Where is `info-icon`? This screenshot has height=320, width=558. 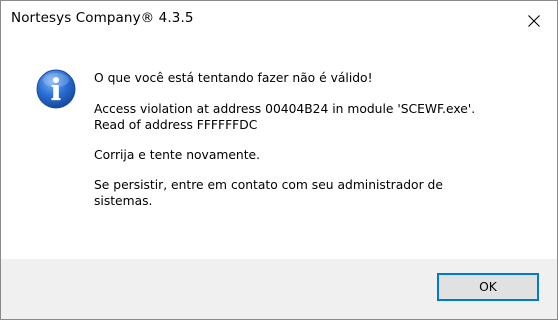
info-icon is located at coordinates (56, 89).